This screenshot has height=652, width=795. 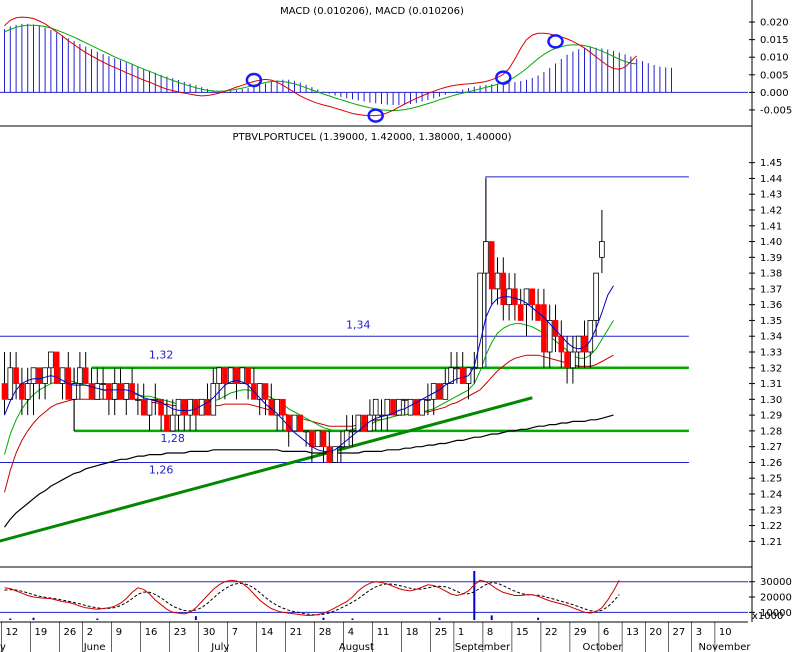 What do you see at coordinates (776, 582) in the screenshot?
I see `oscillator-axis-tick-label: 30000` at bounding box center [776, 582].